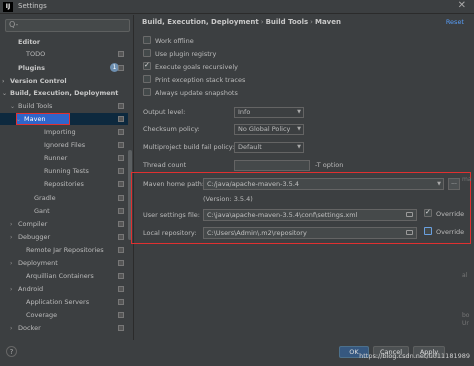  I want to click on tree-item-label: TODO, so click(36, 54).